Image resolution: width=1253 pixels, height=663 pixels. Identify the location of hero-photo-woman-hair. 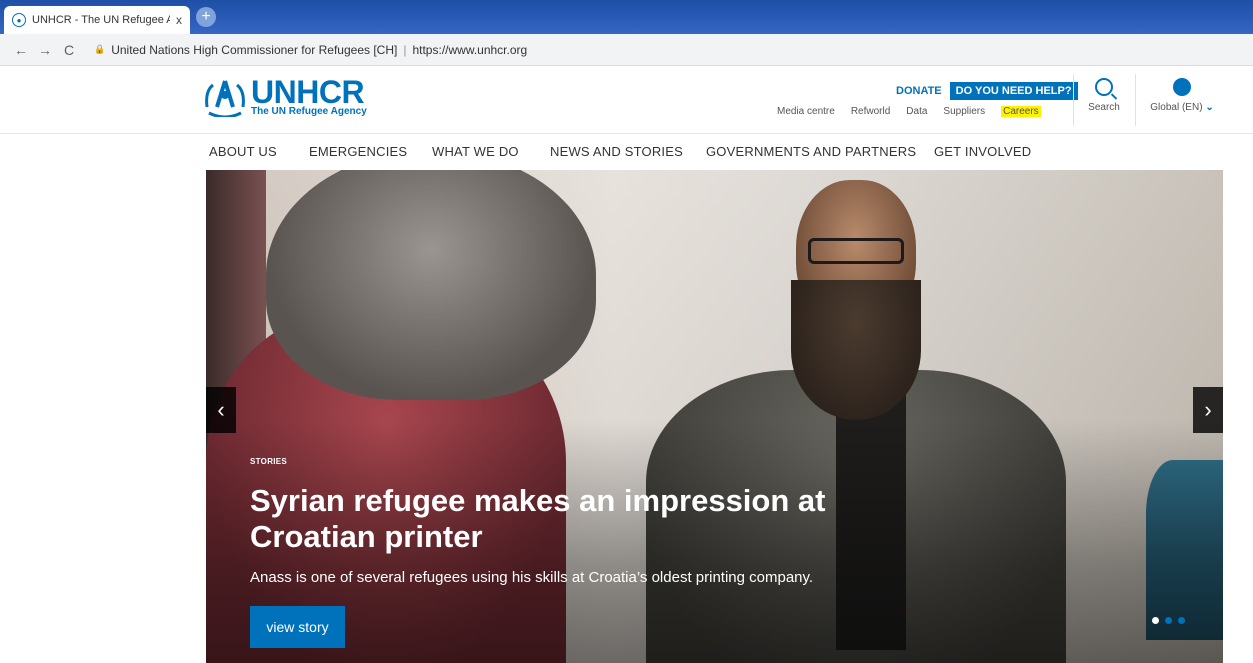
(431, 285).